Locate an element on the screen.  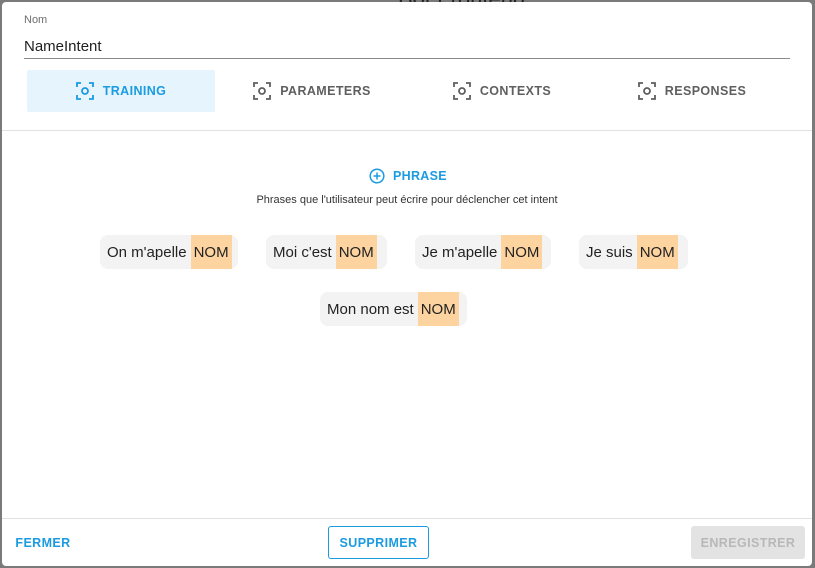
tab-responses: RESPONSES is located at coordinates (692, 91).